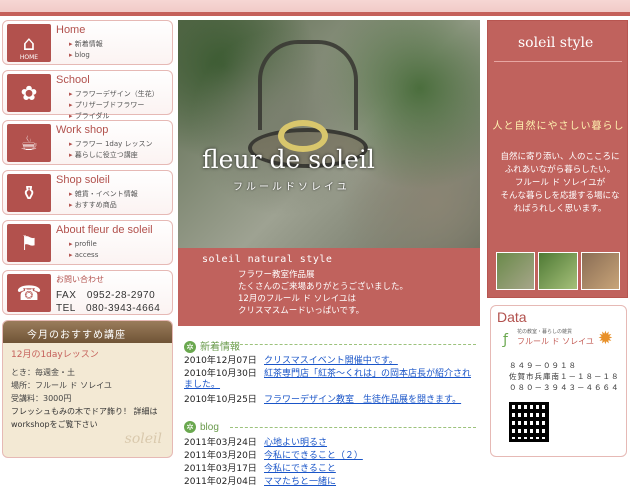 This screenshot has height=490, width=630. Describe the element at coordinates (300, 482) in the screenshot. I see `blog-link: ママたちと一緒に` at that location.